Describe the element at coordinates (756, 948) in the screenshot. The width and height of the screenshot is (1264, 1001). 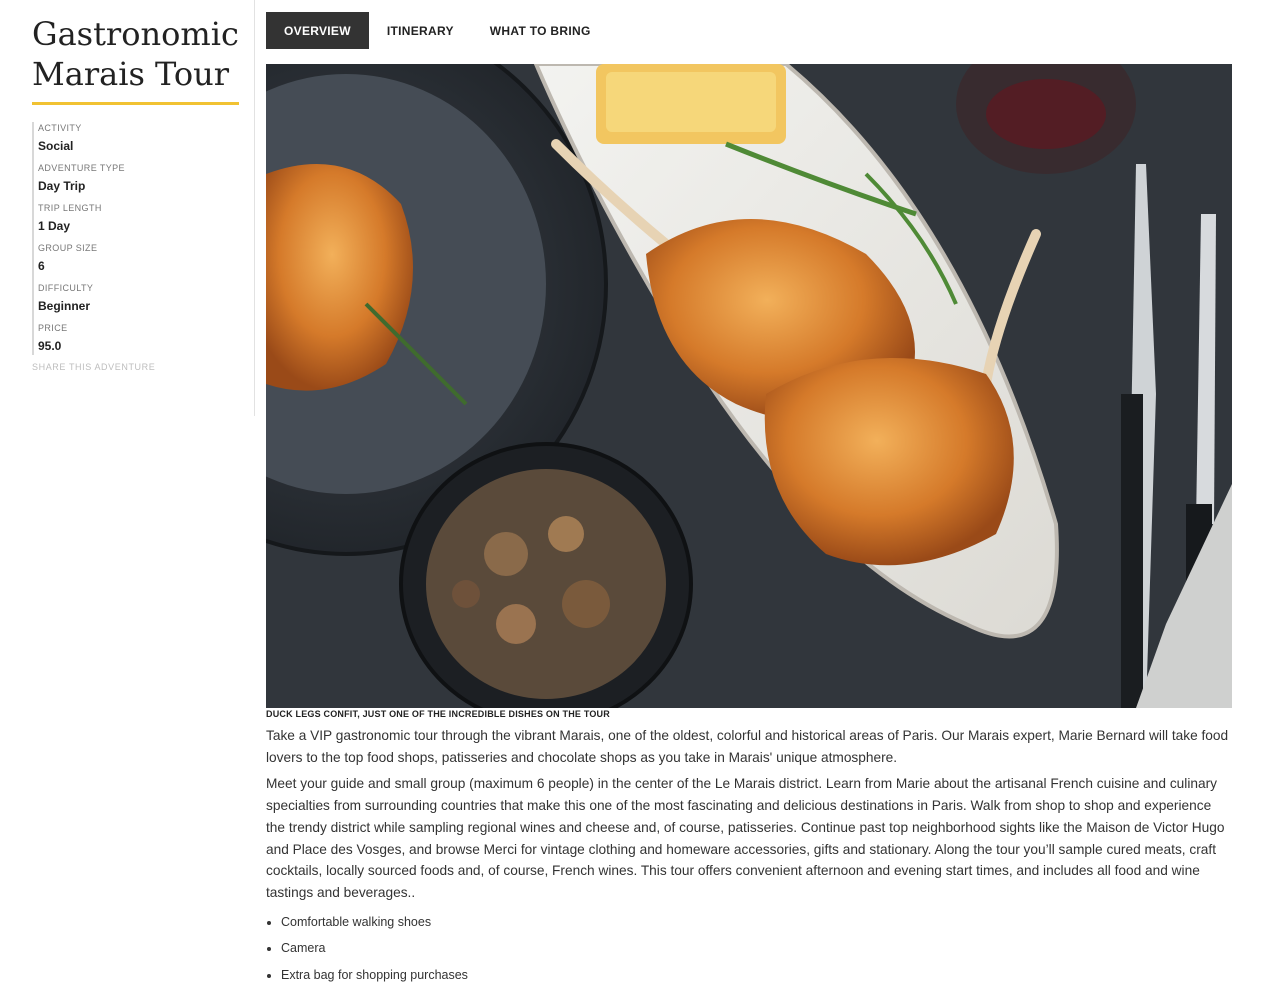
I see `list-item: Camera` at that location.